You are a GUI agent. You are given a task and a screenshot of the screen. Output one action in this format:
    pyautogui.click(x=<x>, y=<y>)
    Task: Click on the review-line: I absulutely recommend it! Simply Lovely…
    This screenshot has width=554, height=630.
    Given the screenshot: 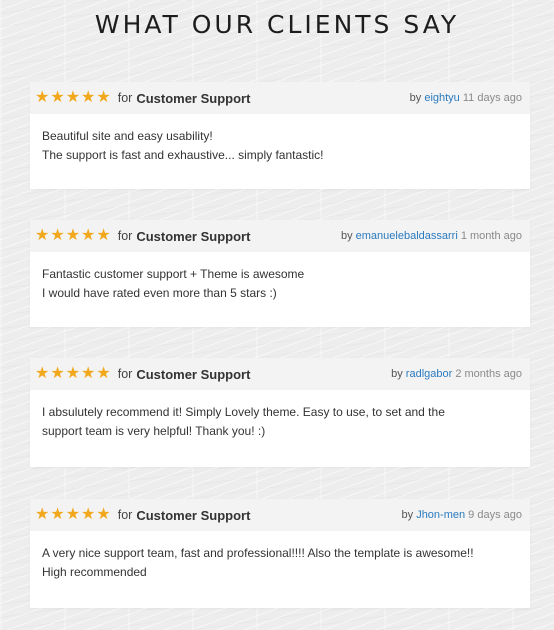 What is the action you would take?
    pyautogui.click(x=243, y=412)
    